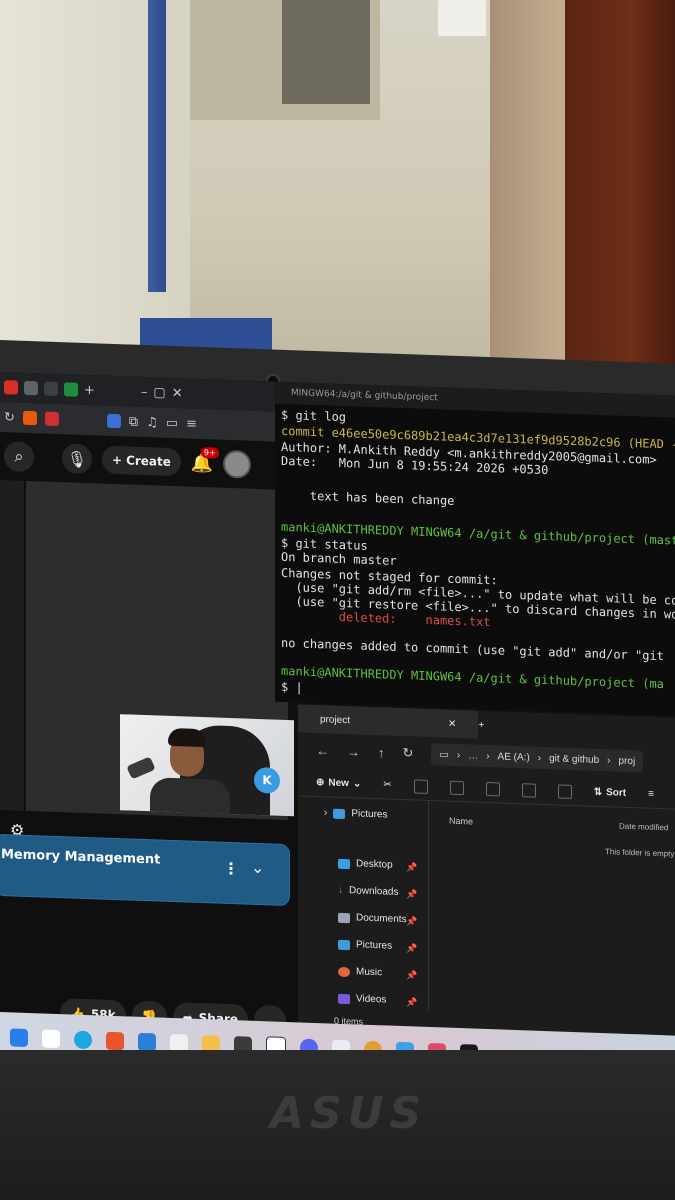 The image size is (675, 1200). What do you see at coordinates (231, 869) in the screenshot?
I see `more-vert-icon: ⋮` at bounding box center [231, 869].